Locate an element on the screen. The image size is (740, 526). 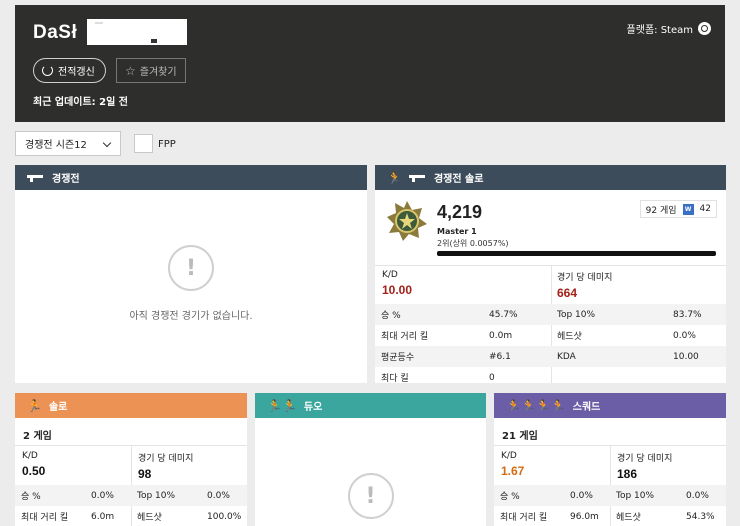
stat-label: KDA is located at coordinates (566, 356).